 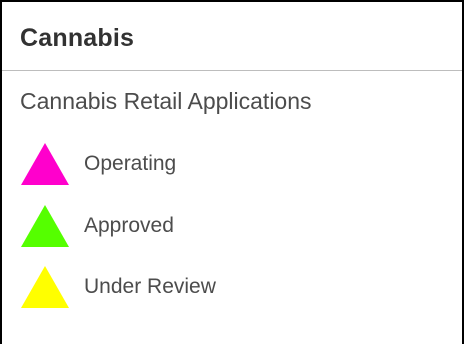 I want to click on sublayer-title: Cannabis Retail Applications, so click(x=166, y=101).